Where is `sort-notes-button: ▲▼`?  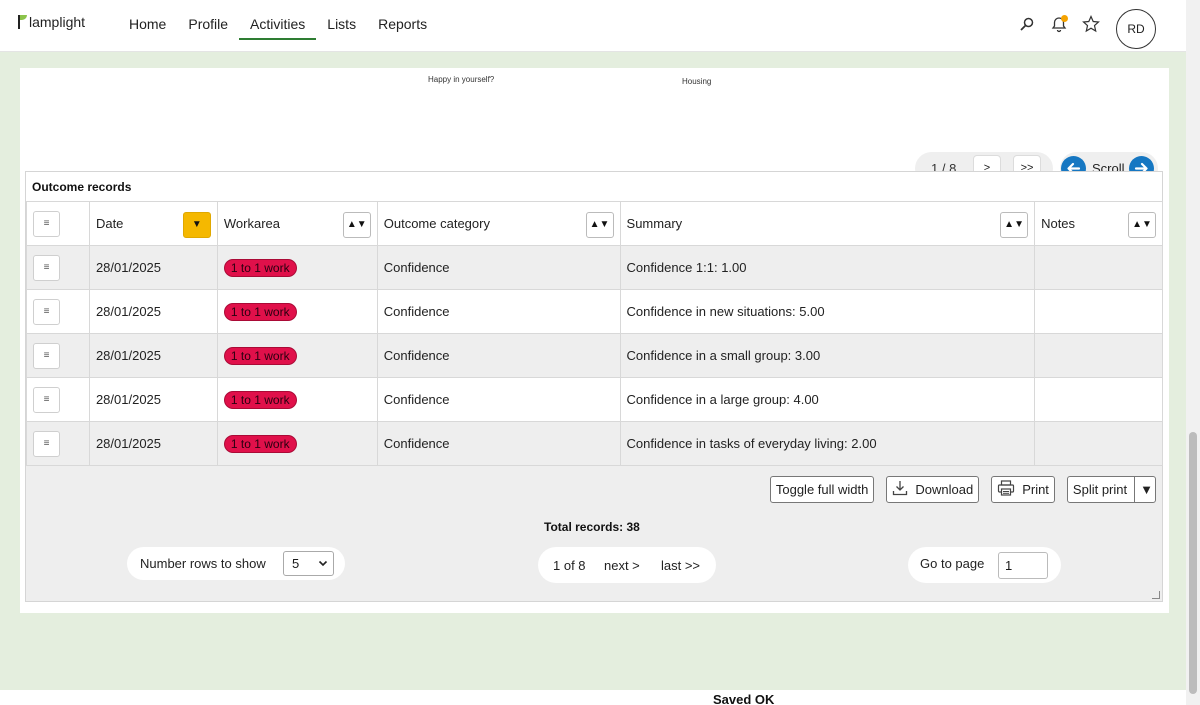 sort-notes-button: ▲▼ is located at coordinates (1142, 225).